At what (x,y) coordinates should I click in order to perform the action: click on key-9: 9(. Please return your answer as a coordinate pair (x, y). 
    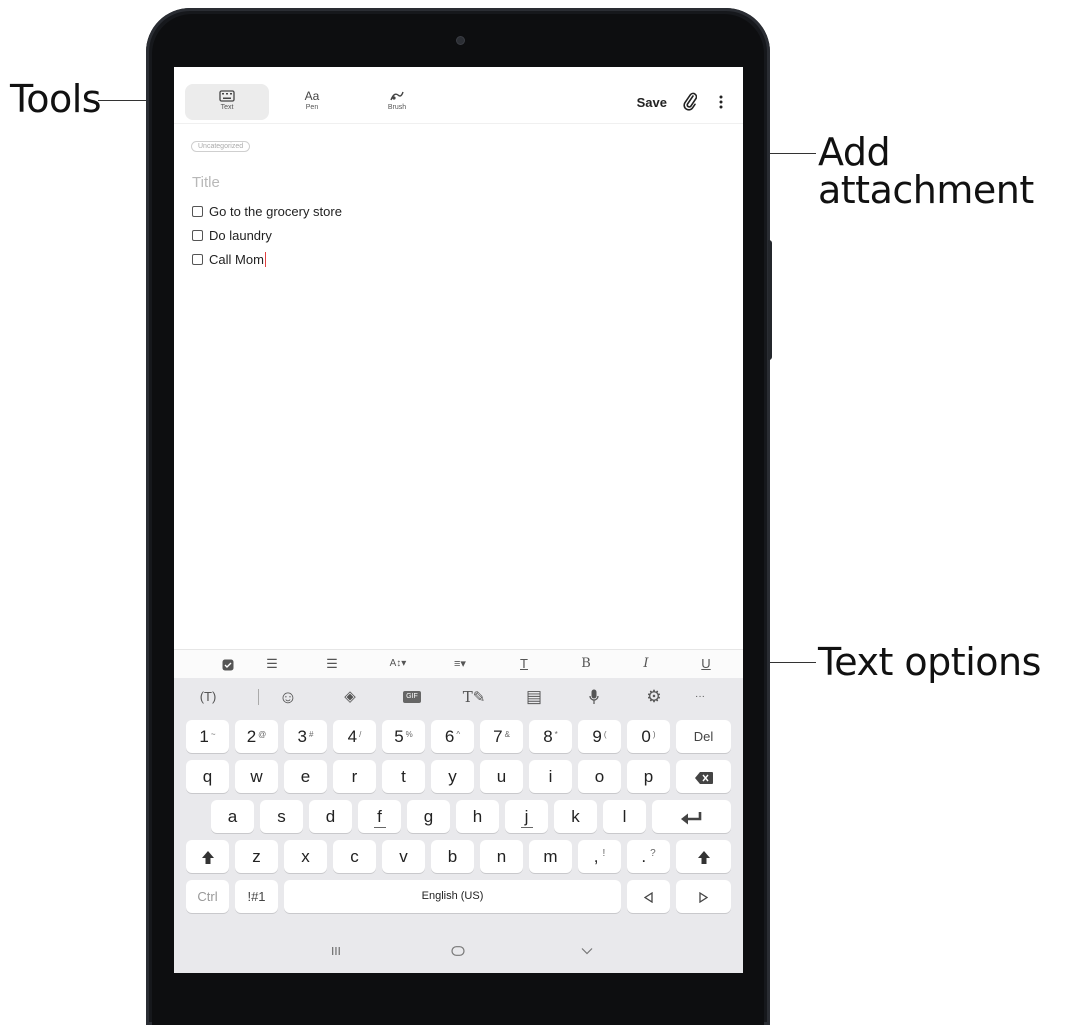
    Looking at the image, I should click on (599, 736).